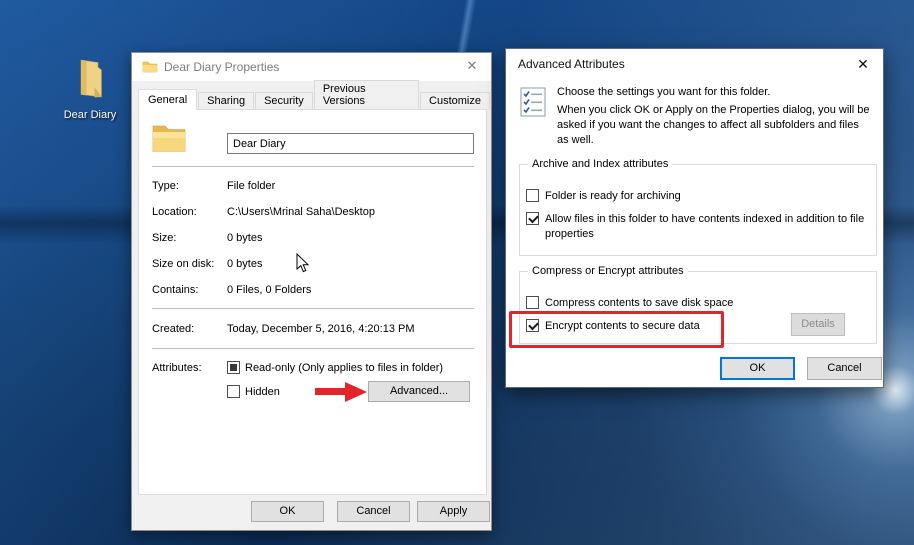 This screenshot has width=914, height=545. What do you see at coordinates (311, 67) in the screenshot?
I see `properties-titlebar: Dear Diary Properties ✕` at bounding box center [311, 67].